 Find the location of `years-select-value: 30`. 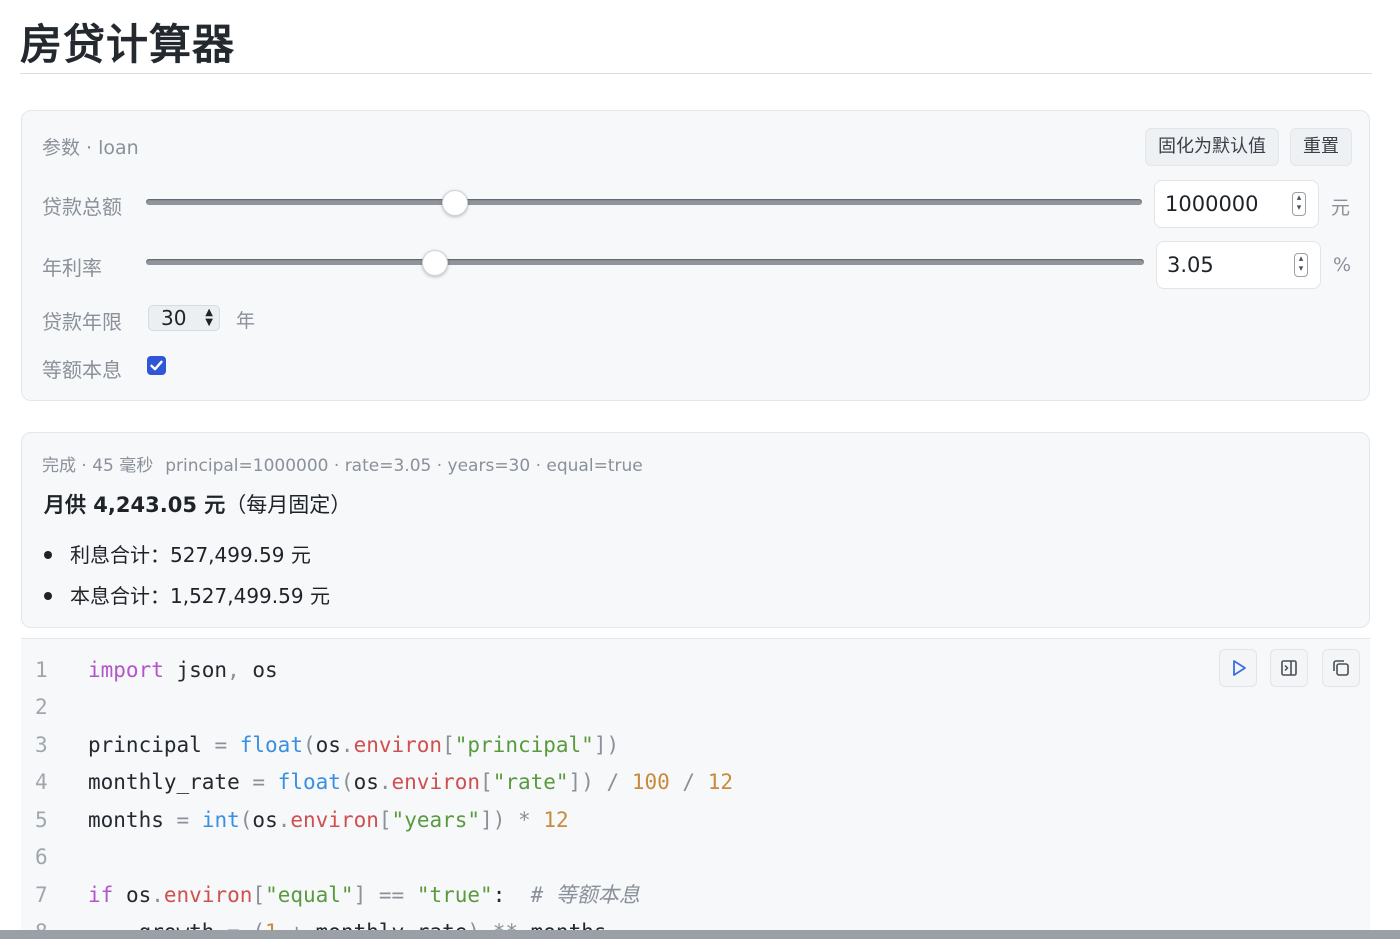

years-select-value: 30 is located at coordinates (174, 318).